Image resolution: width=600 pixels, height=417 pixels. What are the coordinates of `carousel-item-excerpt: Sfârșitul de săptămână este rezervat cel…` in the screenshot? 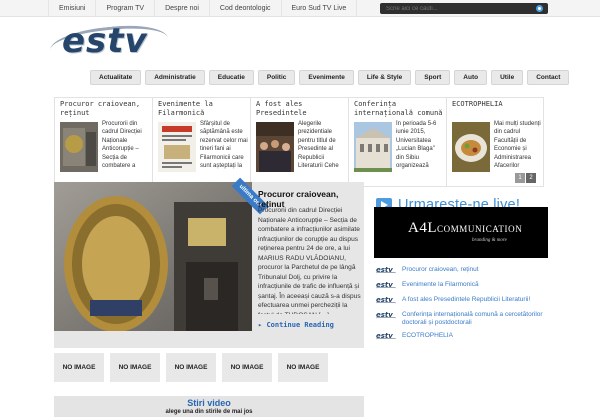 It's located at (224, 145).